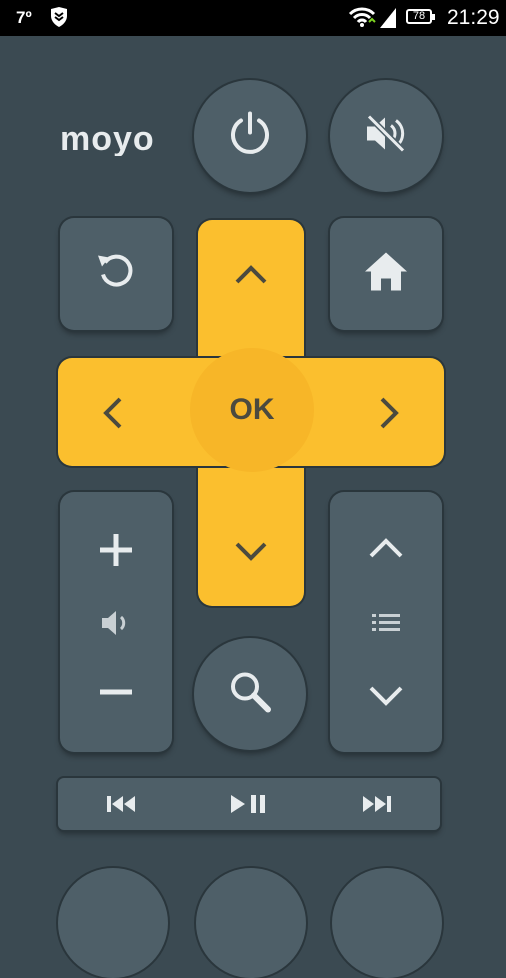 This screenshot has width=506, height=978. Describe the element at coordinates (473, 17) in the screenshot. I see `clock: 21:29` at that location.